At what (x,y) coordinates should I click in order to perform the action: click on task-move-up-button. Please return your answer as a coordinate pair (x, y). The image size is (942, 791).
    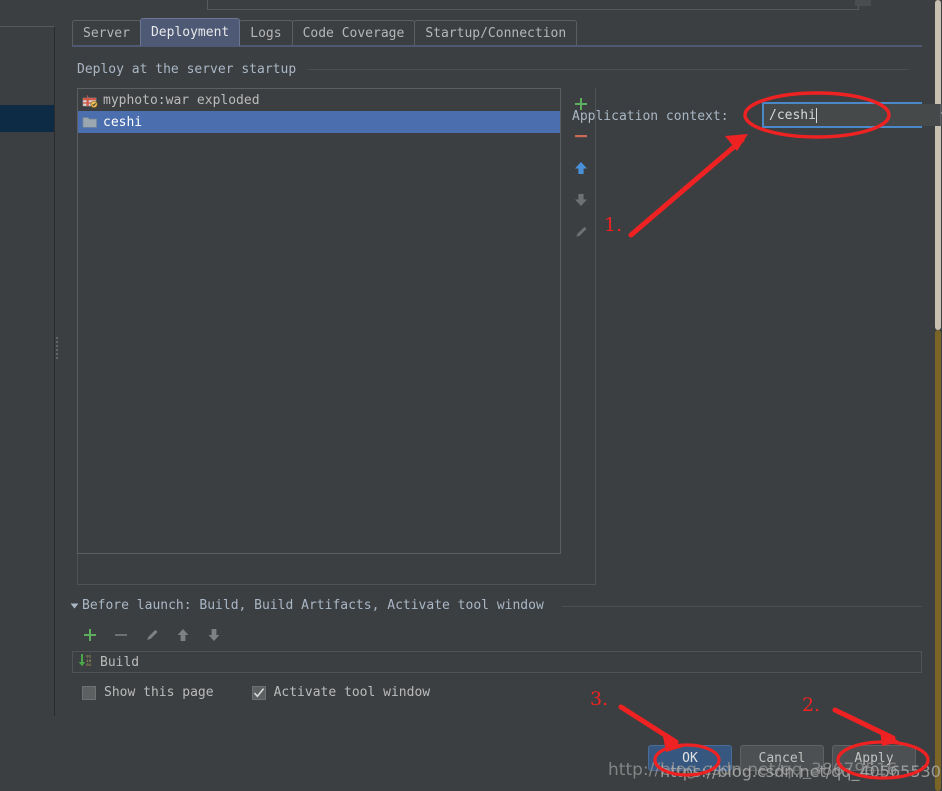
    Looking at the image, I should click on (183, 637).